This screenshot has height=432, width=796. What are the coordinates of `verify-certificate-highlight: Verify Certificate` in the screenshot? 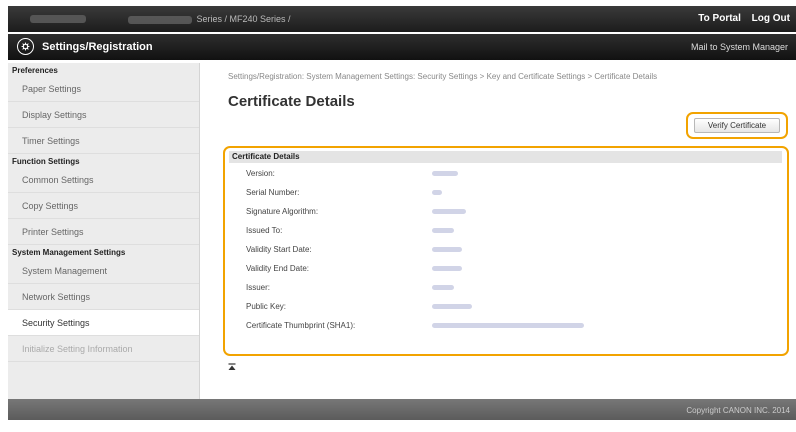 It's located at (737, 125).